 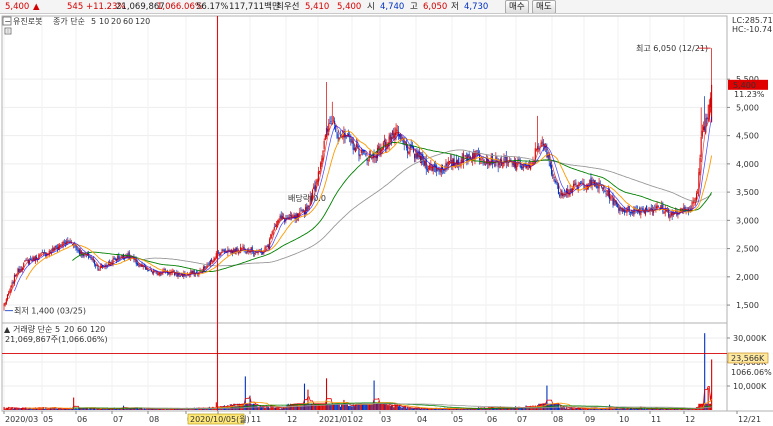 I want to click on stock-name: 유진로봇, so click(x=27, y=21).